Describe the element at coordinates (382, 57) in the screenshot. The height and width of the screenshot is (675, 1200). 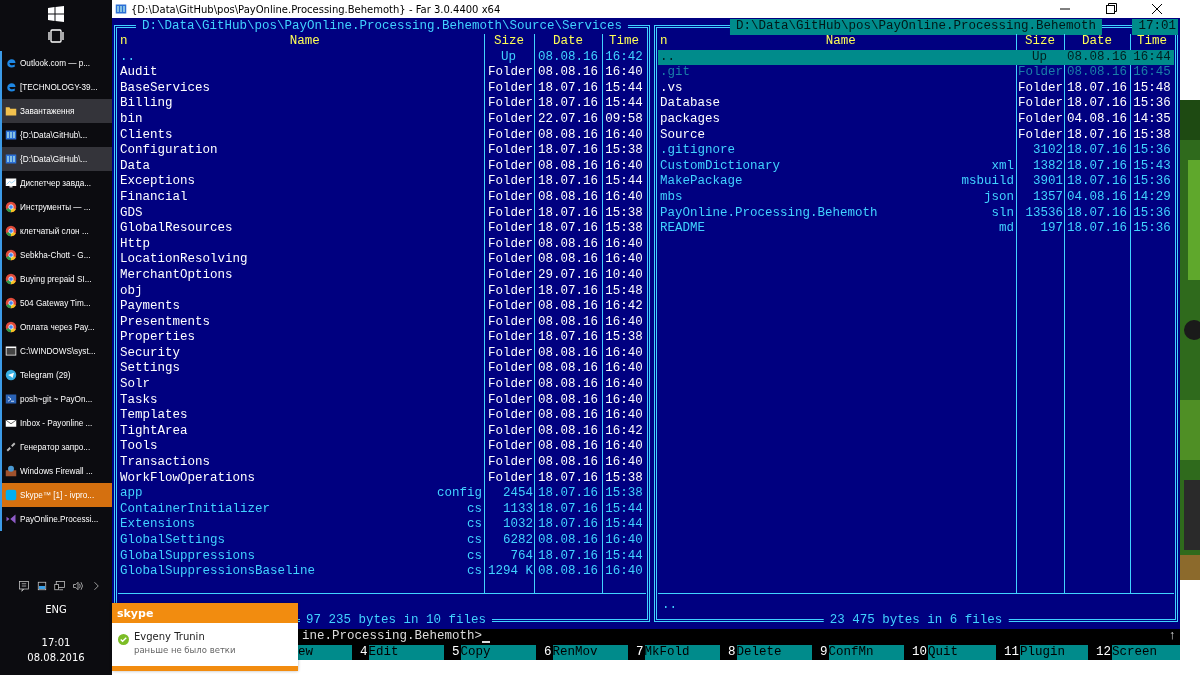
I see `file-row: .. Up 08.08.16 16:42` at that location.